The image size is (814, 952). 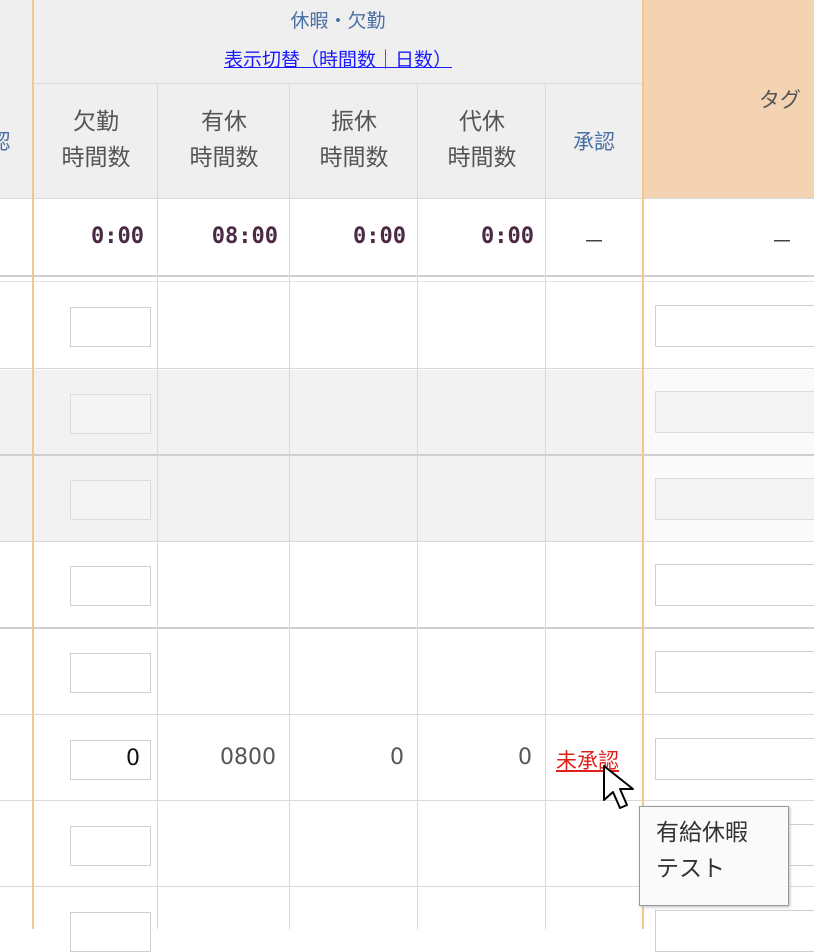 I want to click on header-paid-leave-hours: 有休 時間数, so click(x=224, y=140).